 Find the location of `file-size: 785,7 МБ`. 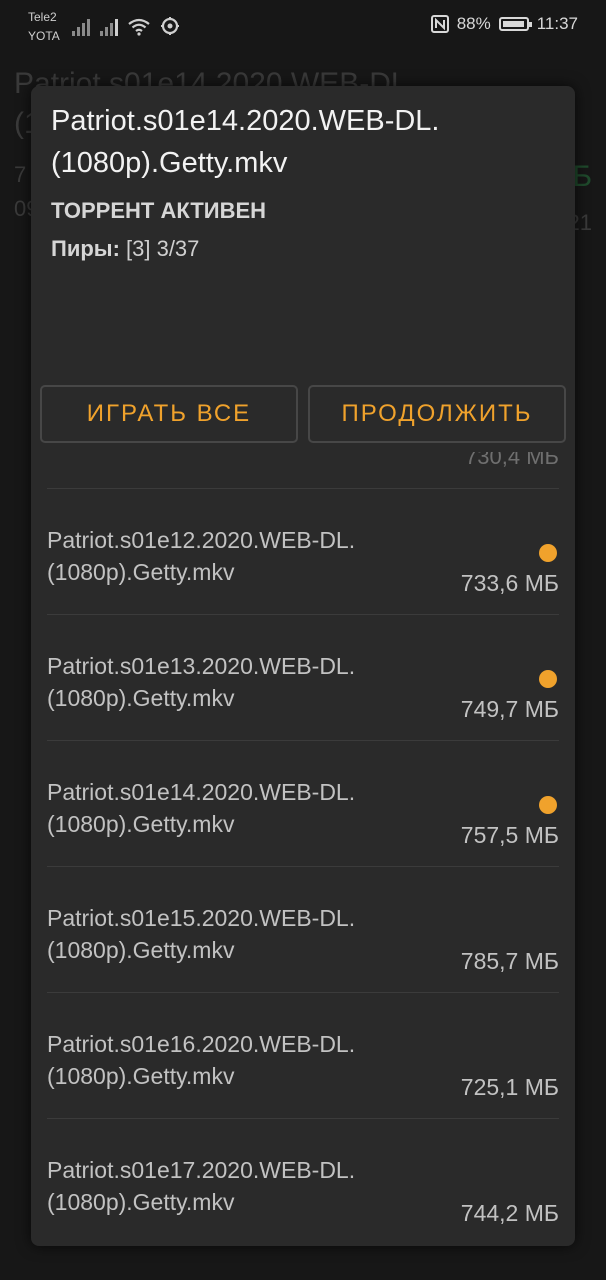

file-size: 785,7 МБ is located at coordinates (509, 961).